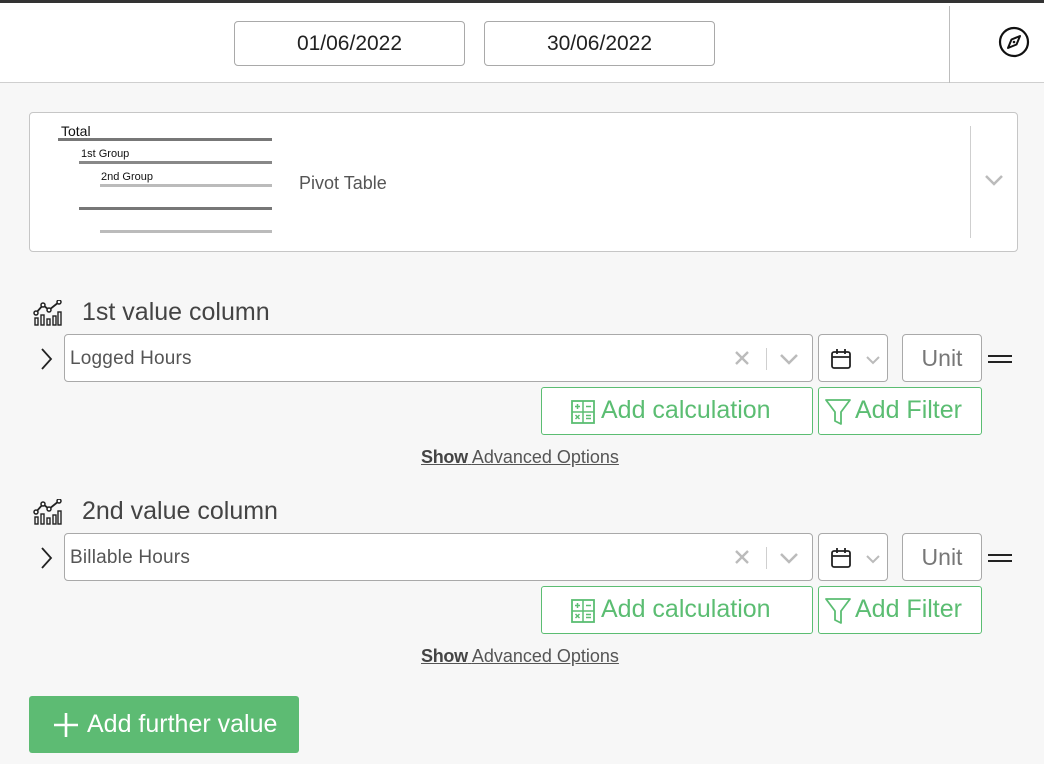 This screenshot has width=1044, height=764. I want to click on add-further-value-label: Add further value, so click(182, 724).